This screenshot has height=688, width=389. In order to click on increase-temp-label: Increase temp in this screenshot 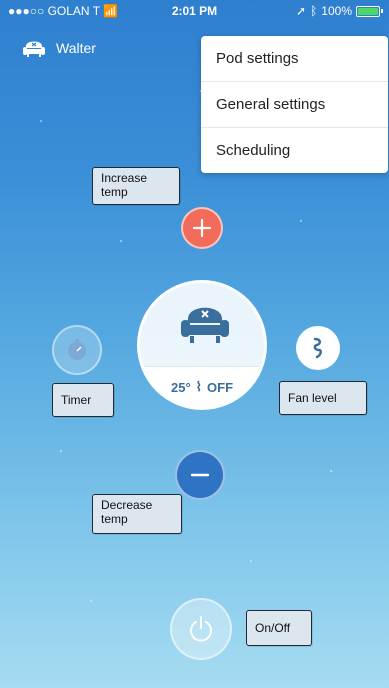, I will do `click(124, 185)`.